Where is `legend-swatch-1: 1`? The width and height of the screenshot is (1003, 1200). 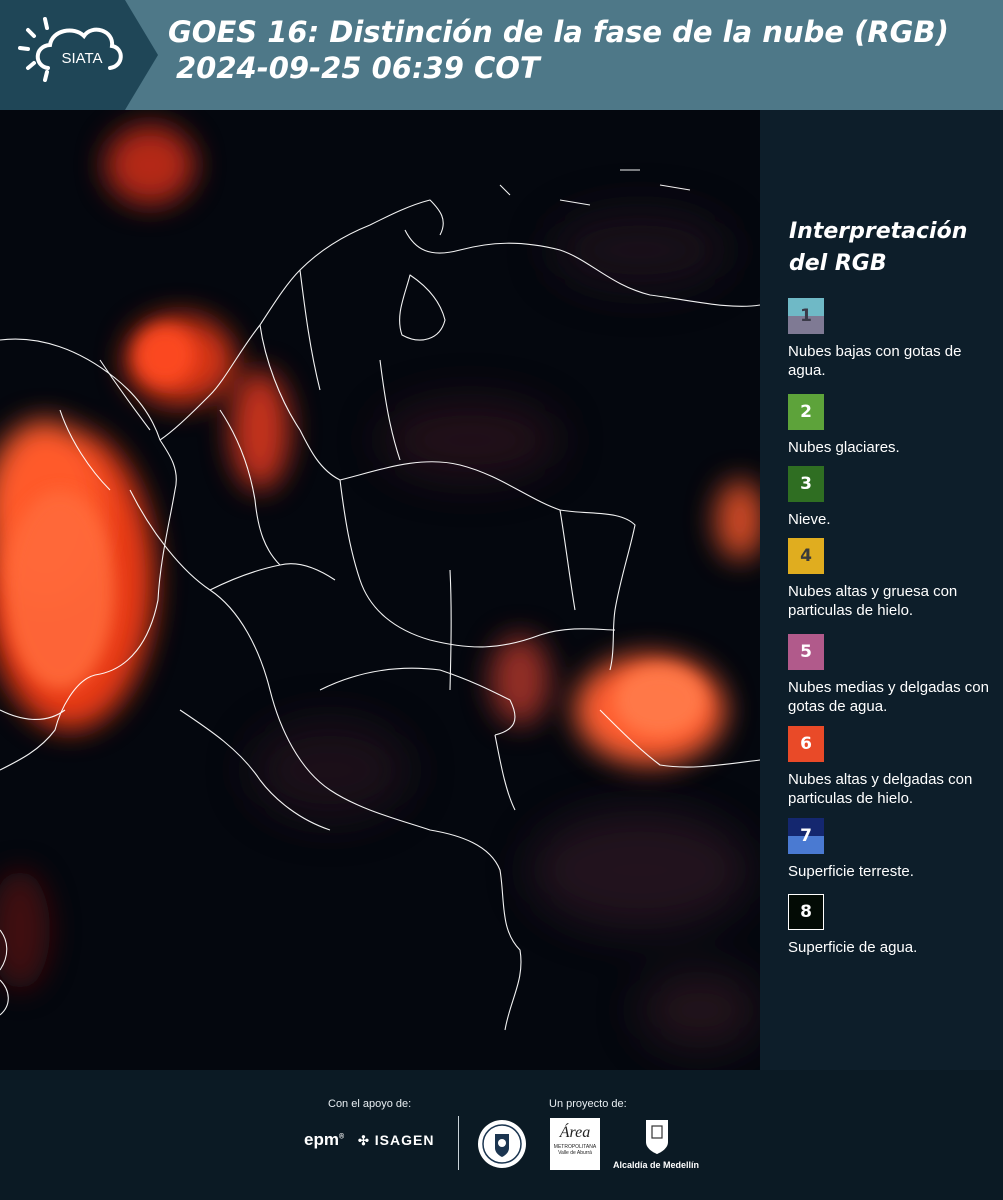
legend-swatch-1: 1 is located at coordinates (806, 316).